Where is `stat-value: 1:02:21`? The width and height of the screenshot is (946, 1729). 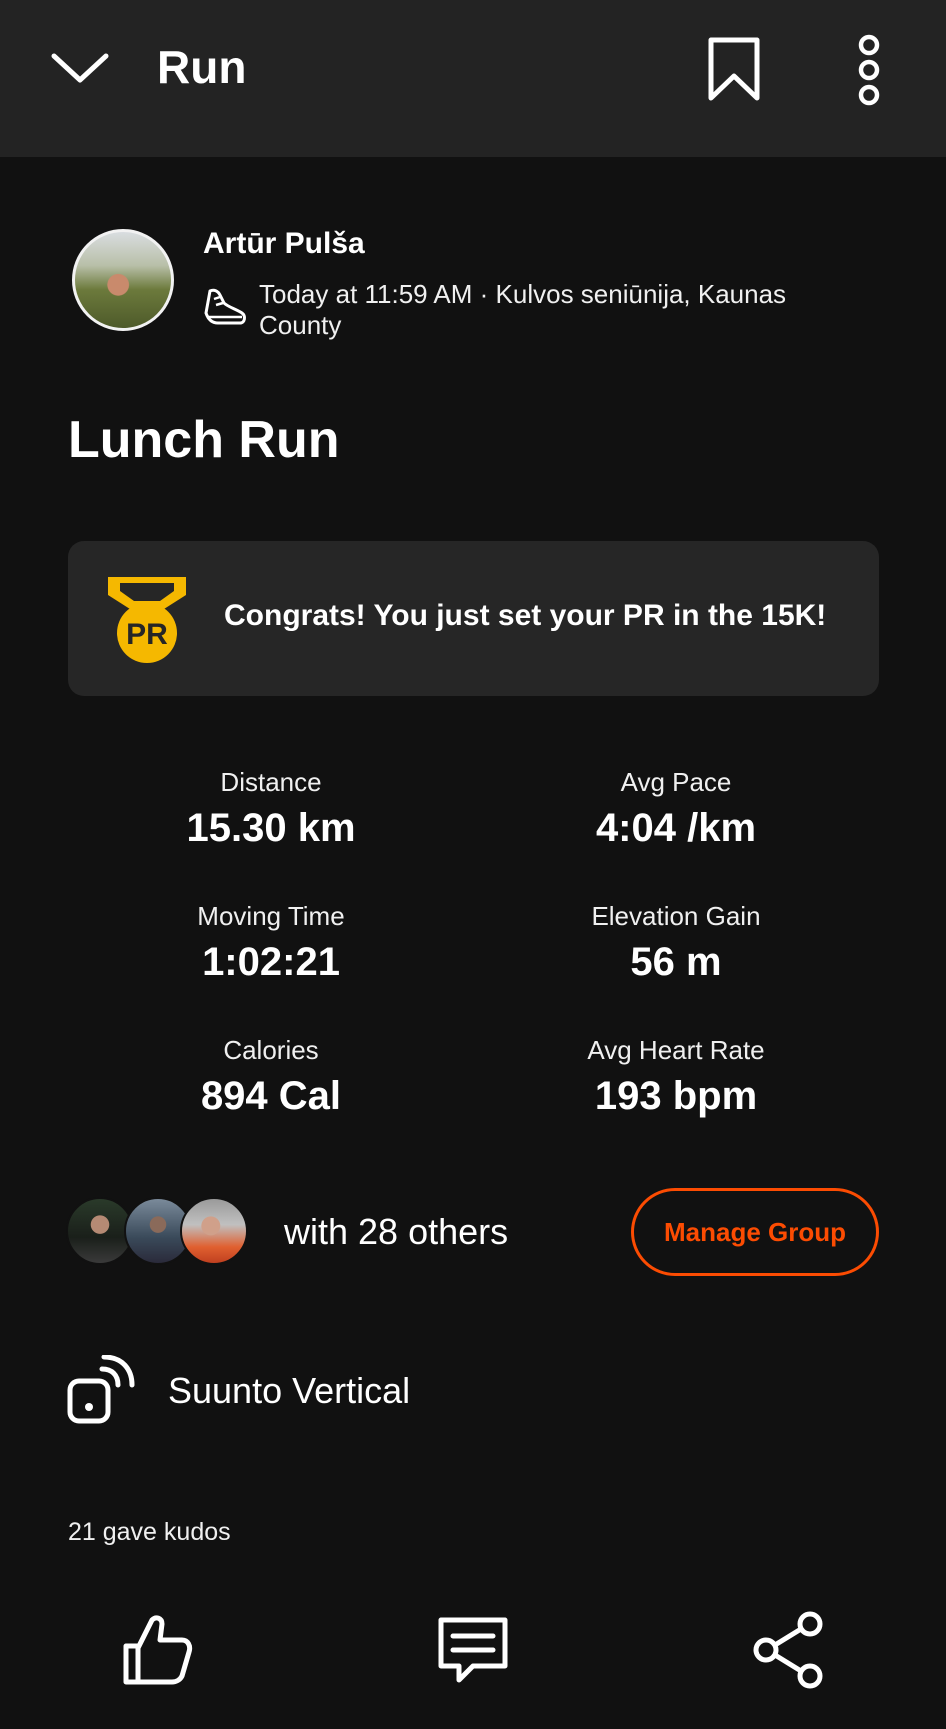
stat-value: 1:02:21 is located at coordinates (271, 962).